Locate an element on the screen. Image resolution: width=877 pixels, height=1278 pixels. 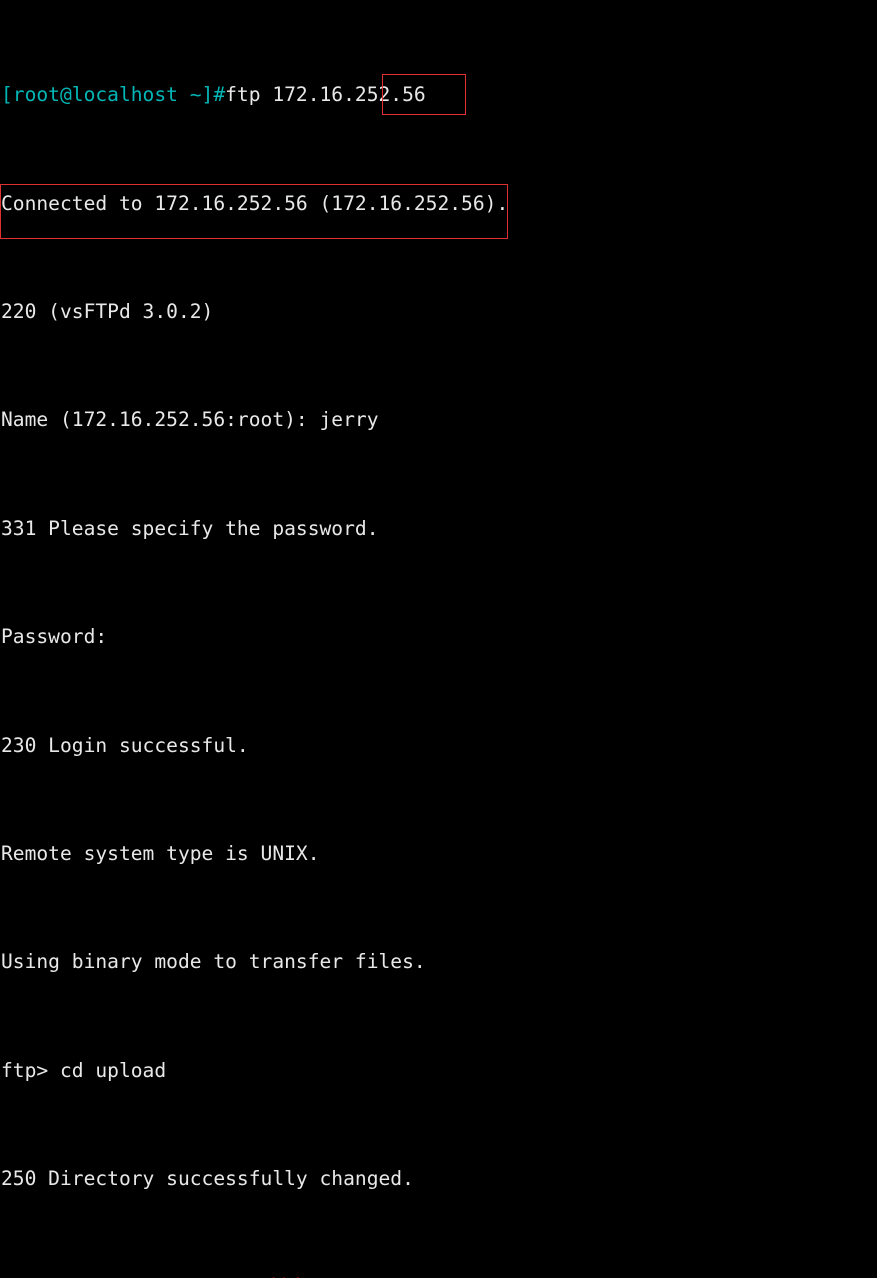
line-text: 250 Directory successfully changed. is located at coordinates (207, 1179).